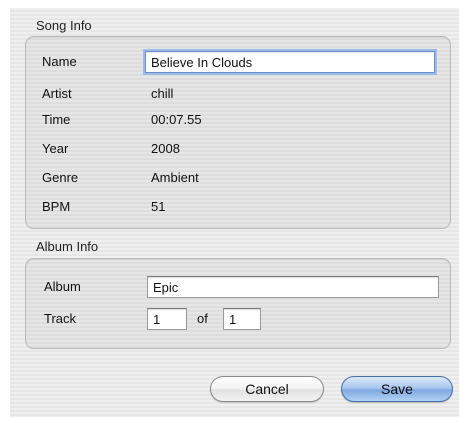  What do you see at coordinates (64, 25) in the screenshot?
I see `song-info-title: Song Info` at bounding box center [64, 25].